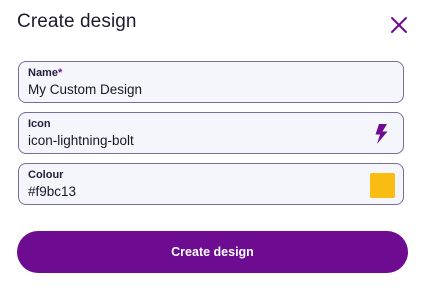 The height and width of the screenshot is (291, 425). What do you see at coordinates (39, 124) in the screenshot?
I see `icon-label: Icon` at bounding box center [39, 124].